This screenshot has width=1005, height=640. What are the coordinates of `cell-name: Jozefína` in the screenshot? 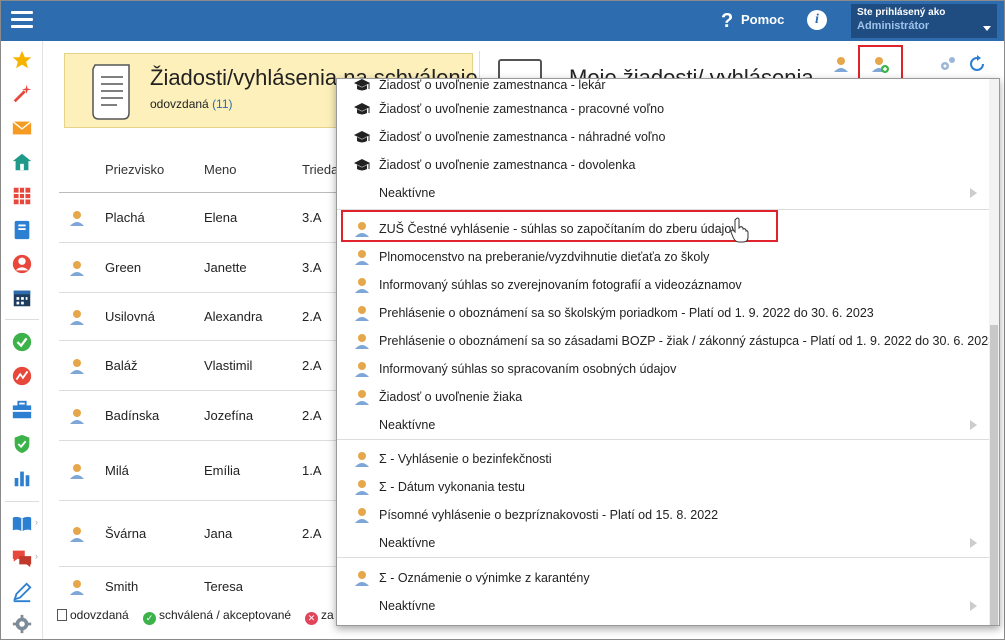 It's located at (229, 415).